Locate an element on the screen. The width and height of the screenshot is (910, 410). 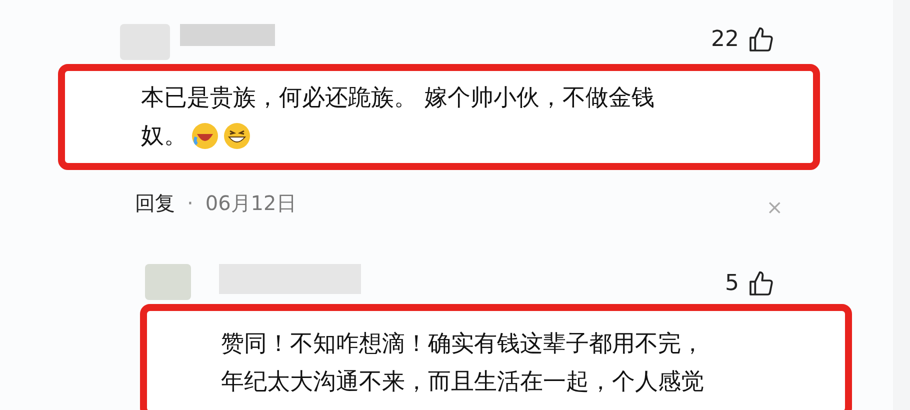
reply-link: 回复 is located at coordinates (155, 203).